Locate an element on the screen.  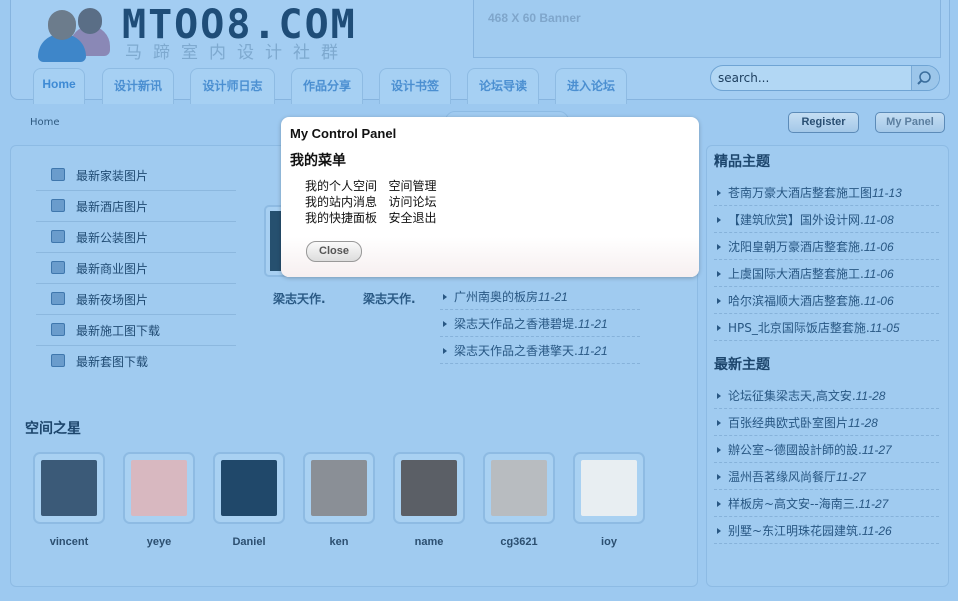
user-name: Daniel is located at coordinates (249, 542).